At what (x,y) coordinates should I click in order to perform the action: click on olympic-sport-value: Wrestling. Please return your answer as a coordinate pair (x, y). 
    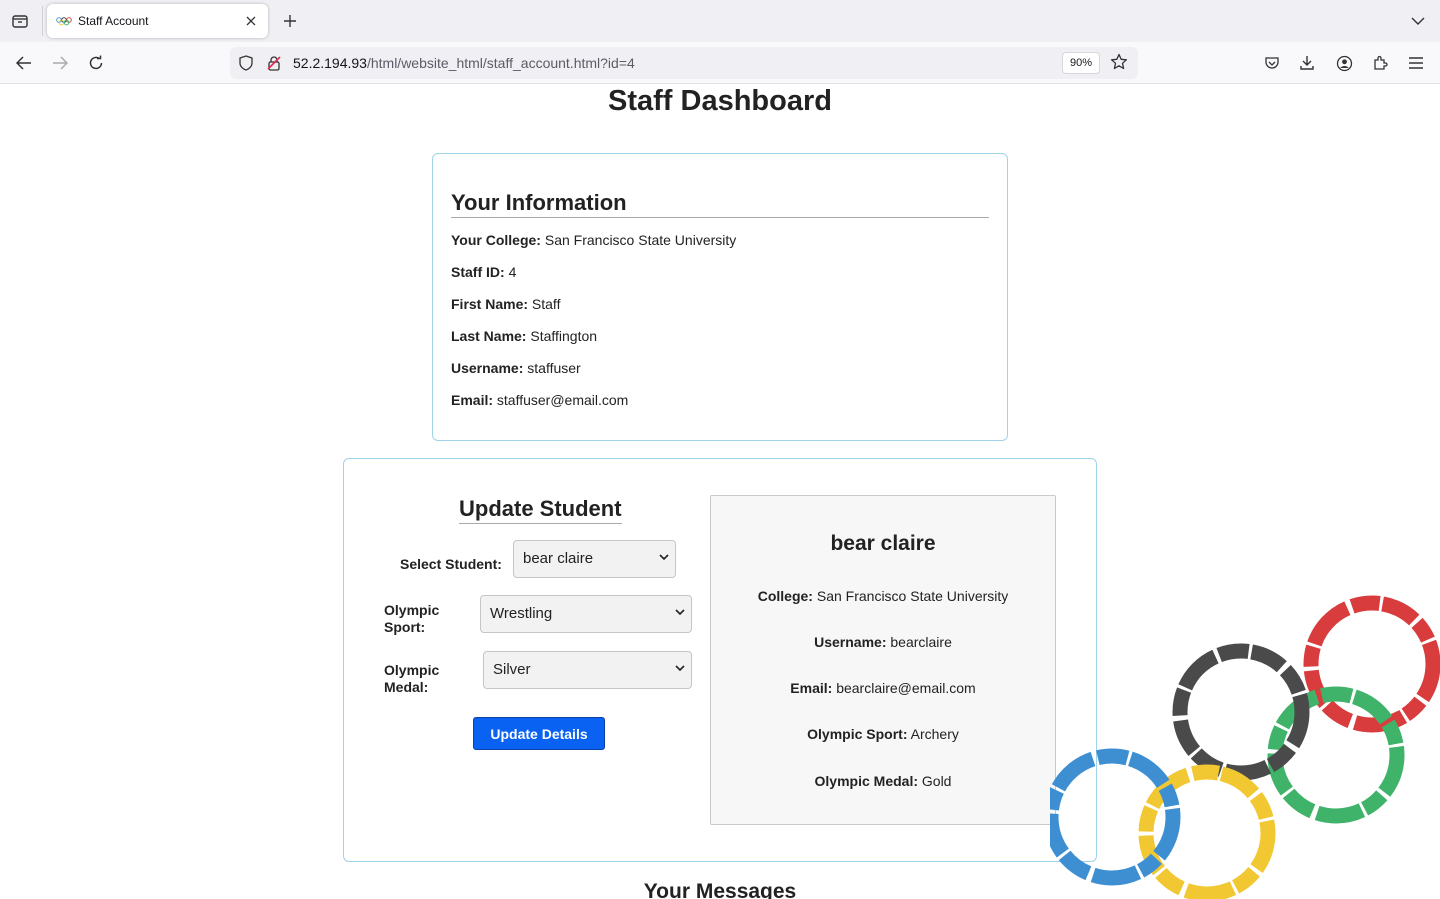
    Looking at the image, I should click on (521, 613).